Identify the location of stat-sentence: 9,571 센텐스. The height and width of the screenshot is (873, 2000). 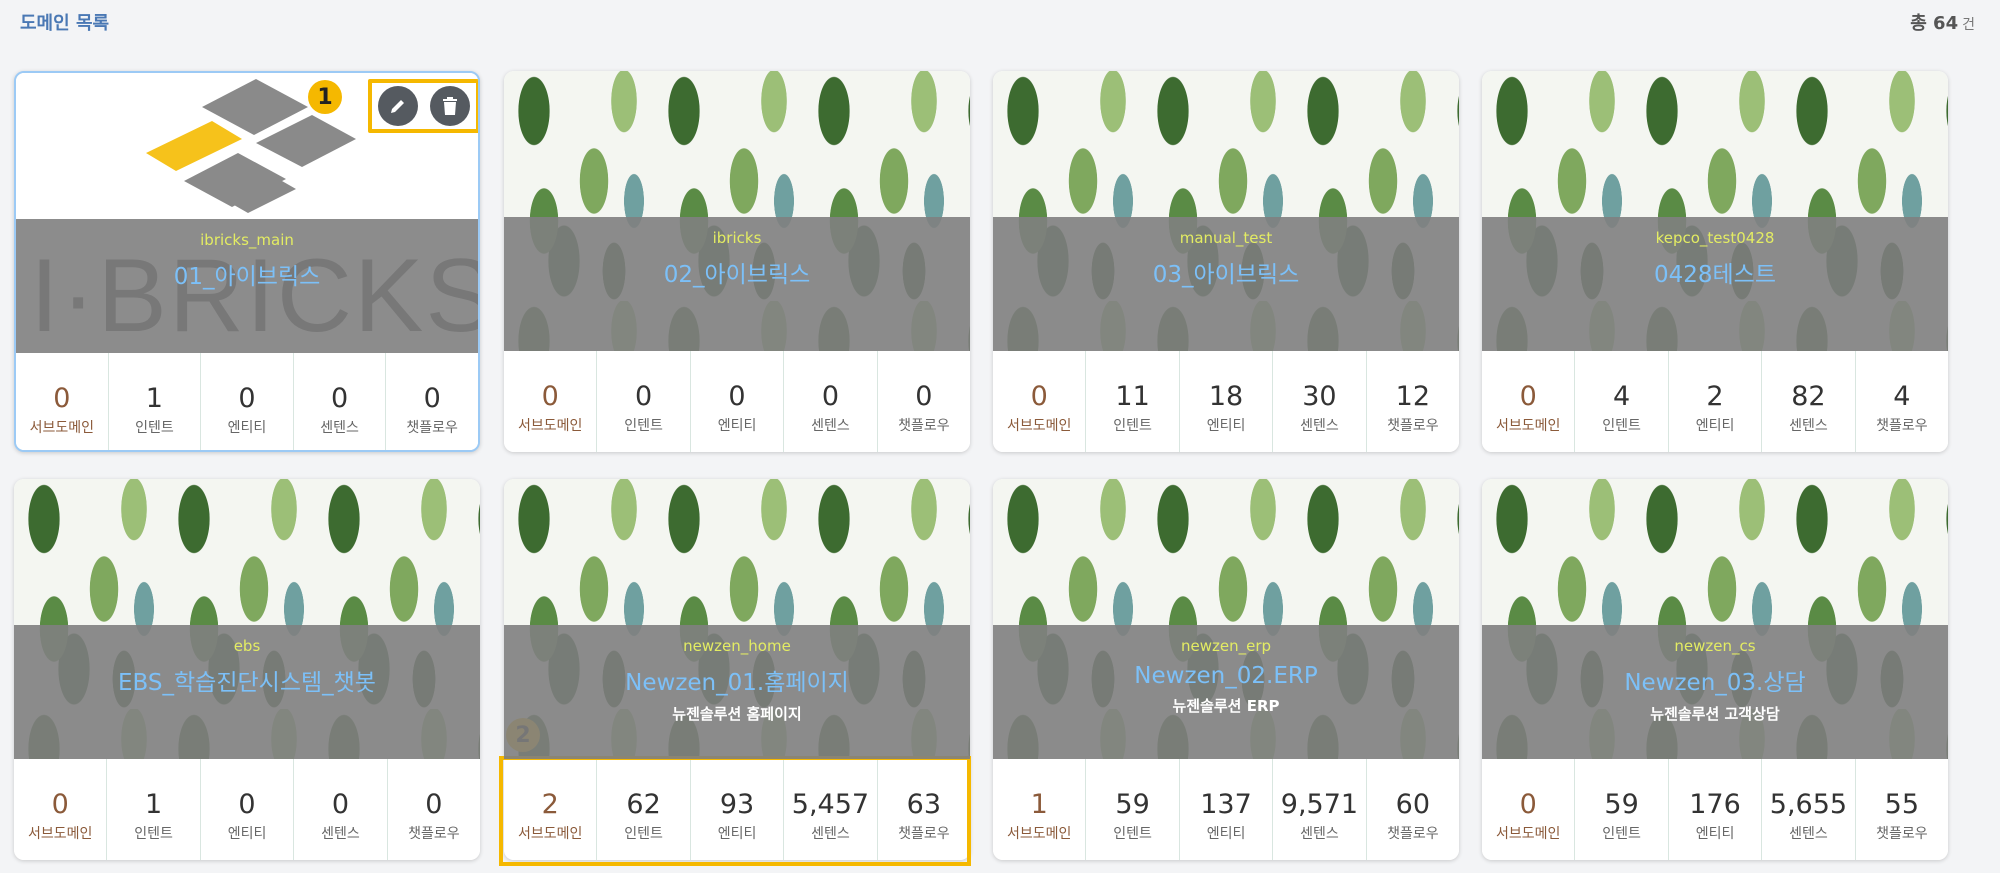
(1320, 809).